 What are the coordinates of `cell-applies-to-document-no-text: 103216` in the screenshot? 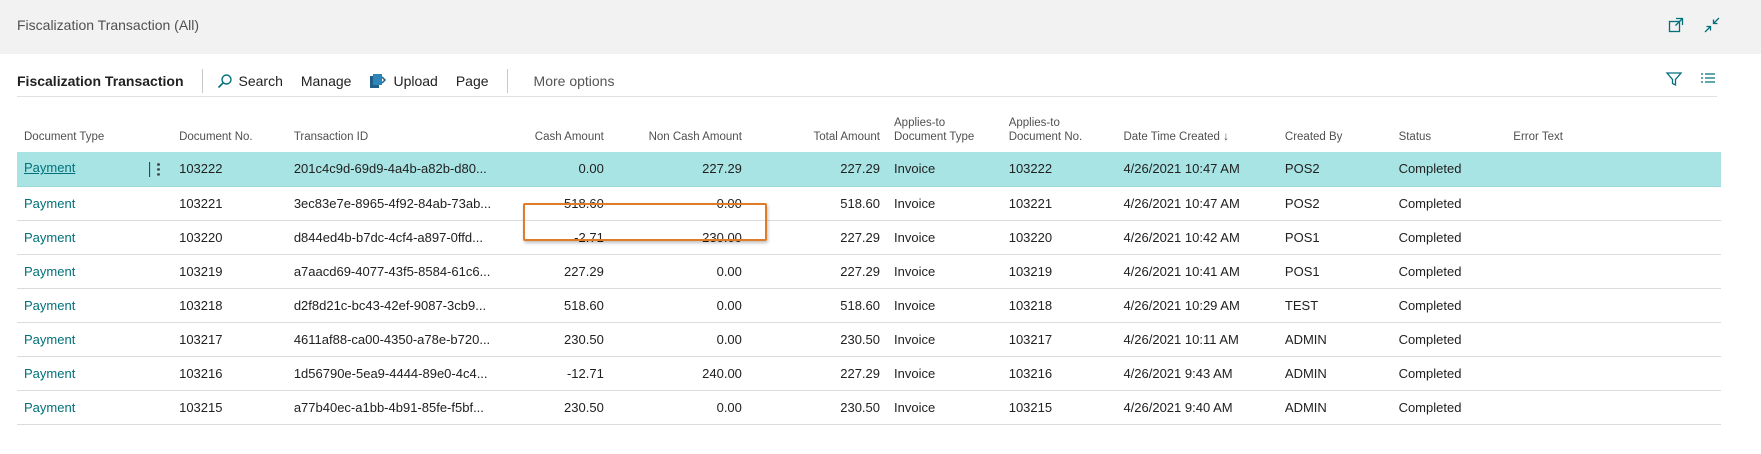 It's located at (1030, 373).